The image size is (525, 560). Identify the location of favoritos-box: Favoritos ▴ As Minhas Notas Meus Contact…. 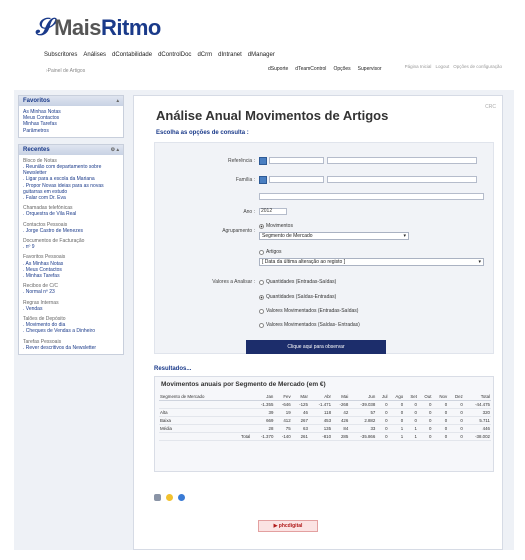
(71, 116).